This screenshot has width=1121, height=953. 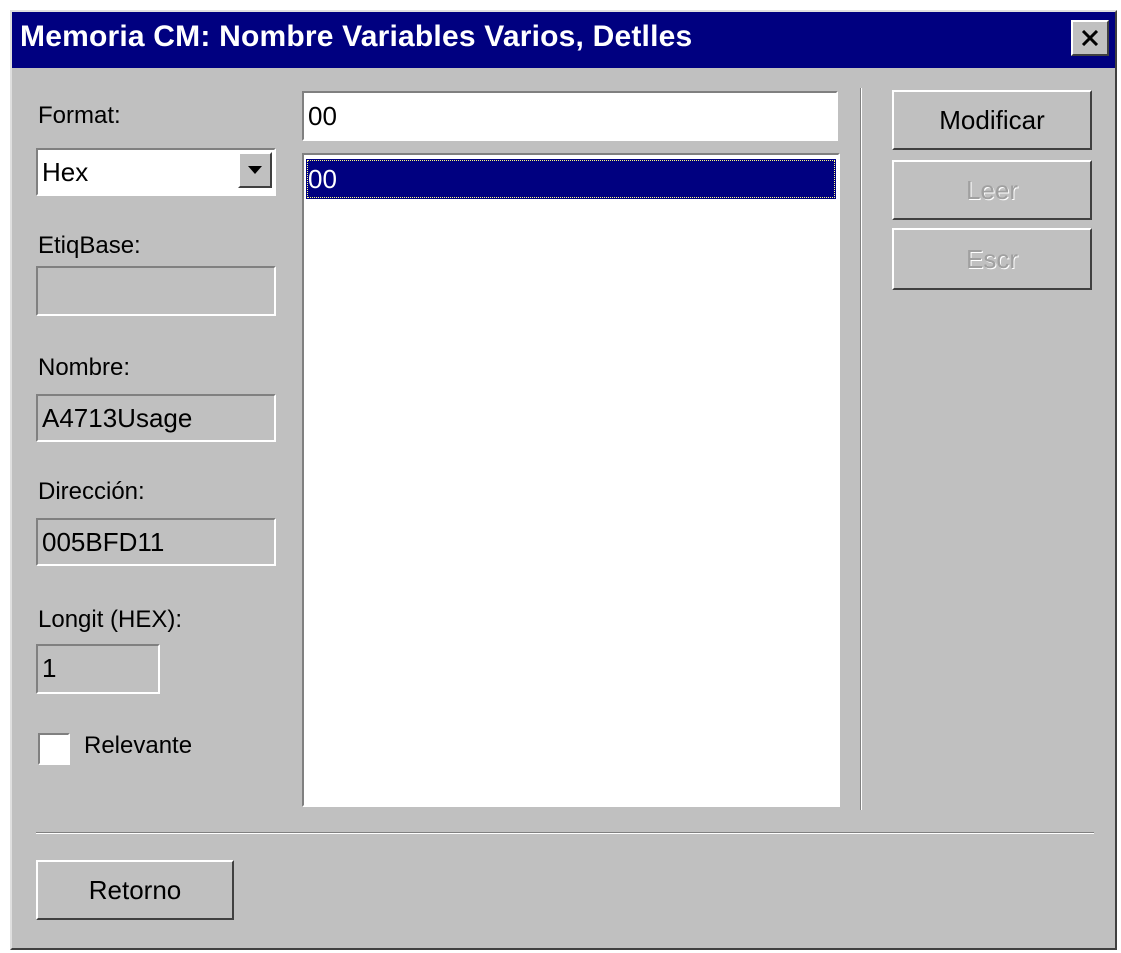 What do you see at coordinates (156, 172) in the screenshot?
I see `format-select: Hex` at bounding box center [156, 172].